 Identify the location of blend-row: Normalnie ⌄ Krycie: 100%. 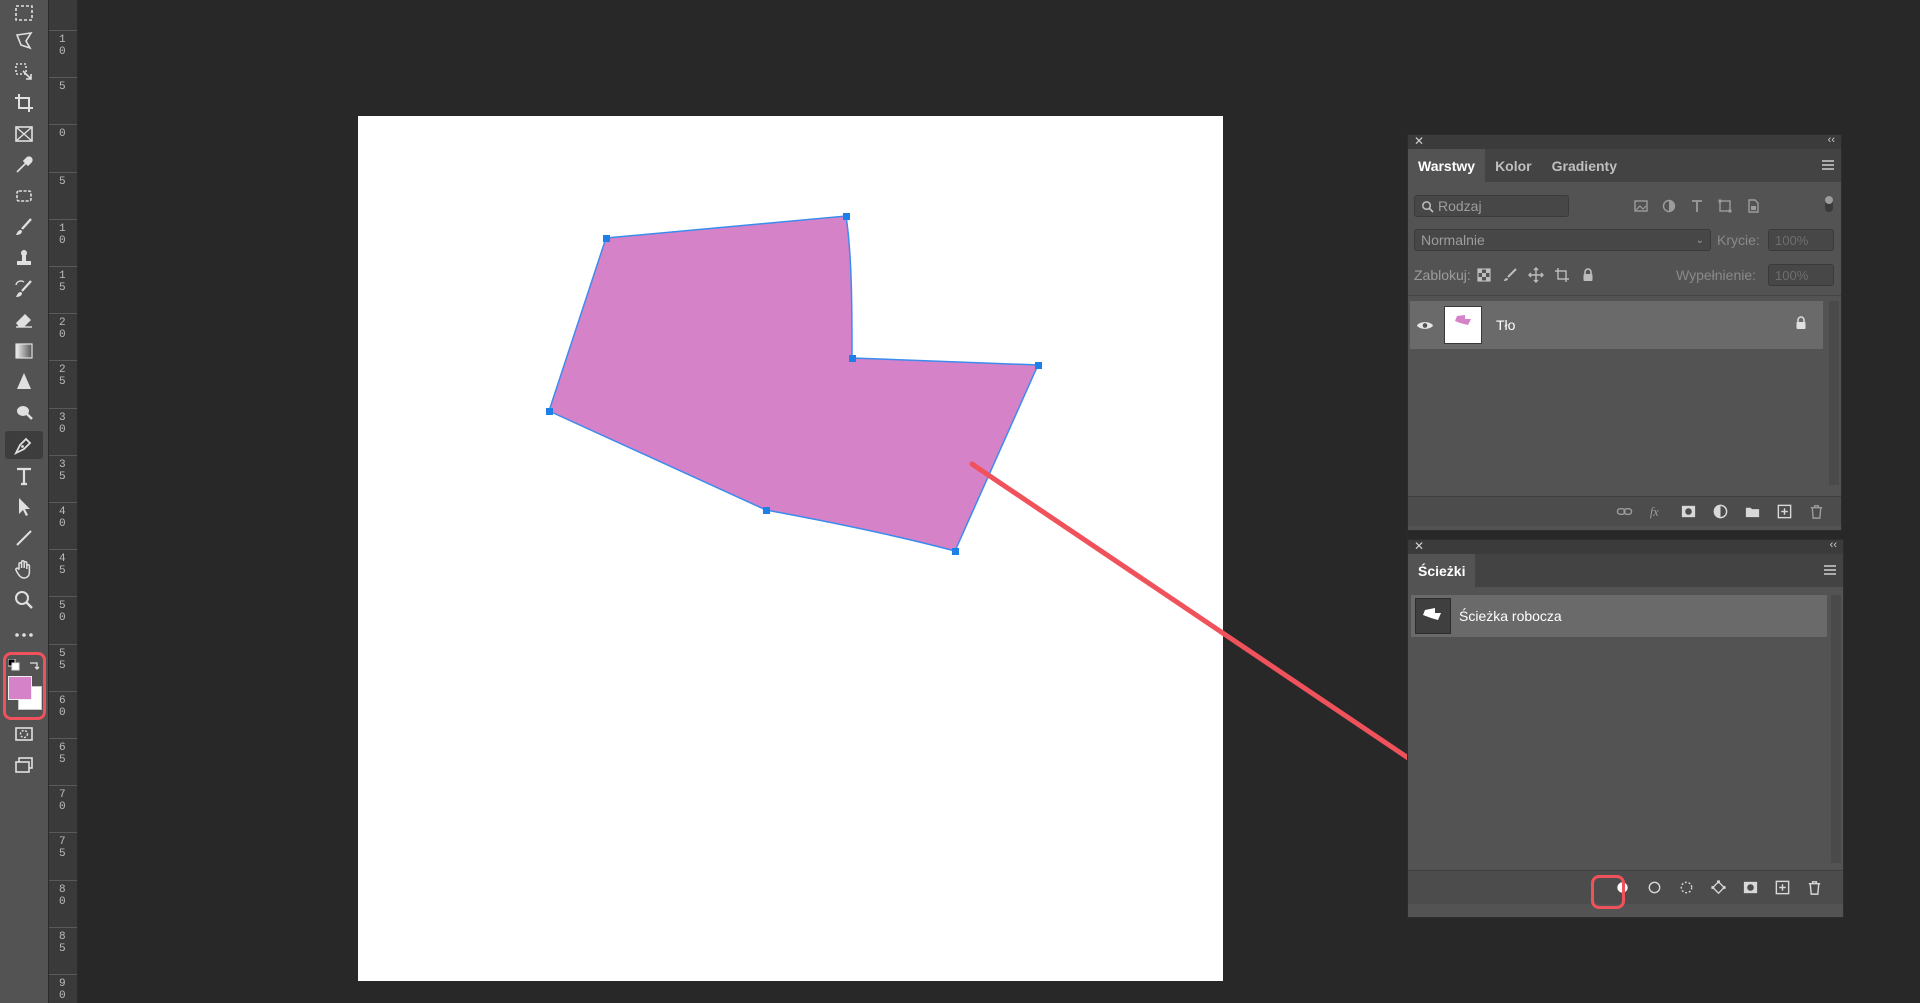
(1624, 240).